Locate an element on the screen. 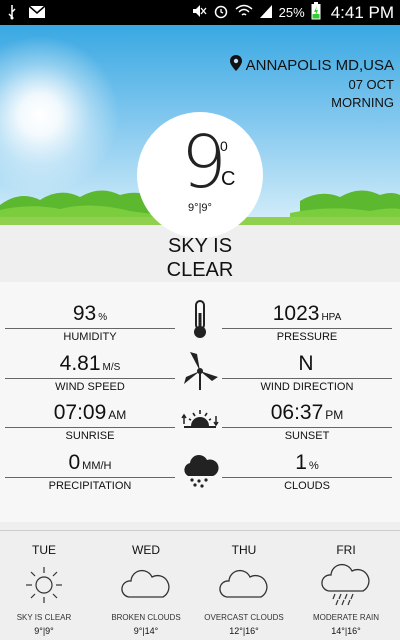 The image size is (400, 640). current-condition: SKY IS CLEAR is located at coordinates (200, 258).